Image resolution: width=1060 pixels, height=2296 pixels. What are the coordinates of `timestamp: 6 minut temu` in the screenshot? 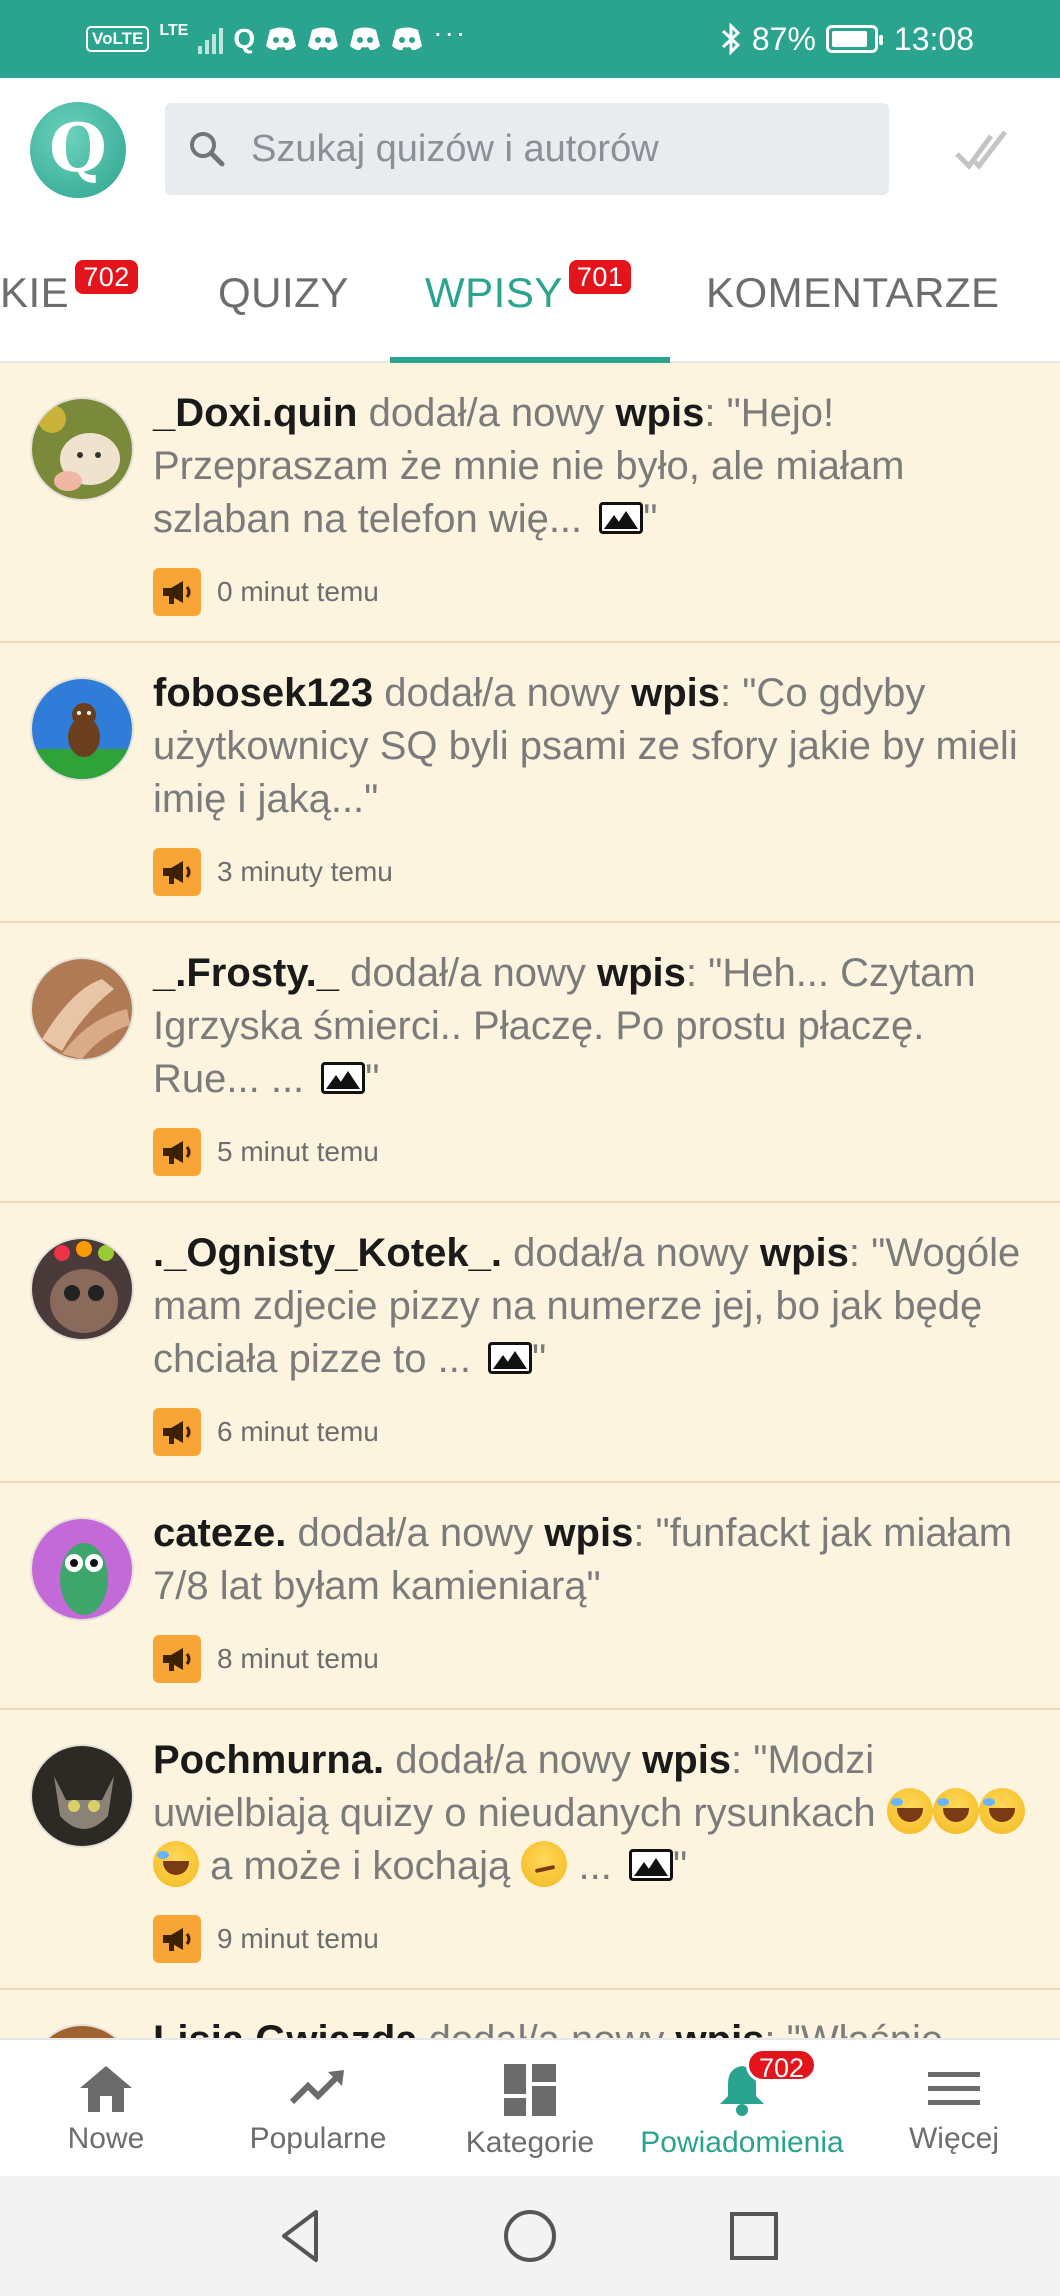 It's located at (298, 1431).